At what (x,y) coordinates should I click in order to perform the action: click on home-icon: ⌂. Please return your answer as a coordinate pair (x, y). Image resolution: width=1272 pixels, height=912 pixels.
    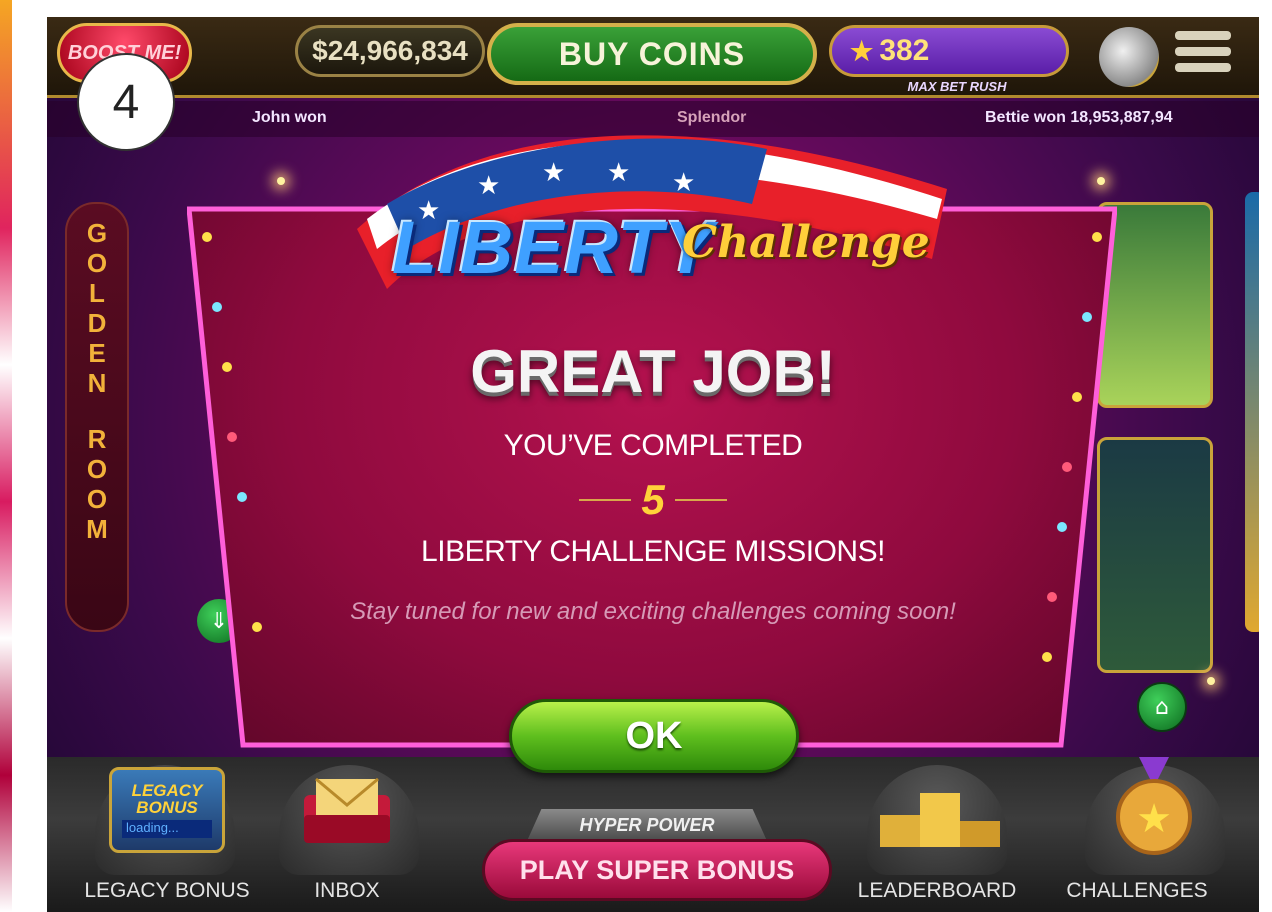
    Looking at the image, I should click on (1162, 707).